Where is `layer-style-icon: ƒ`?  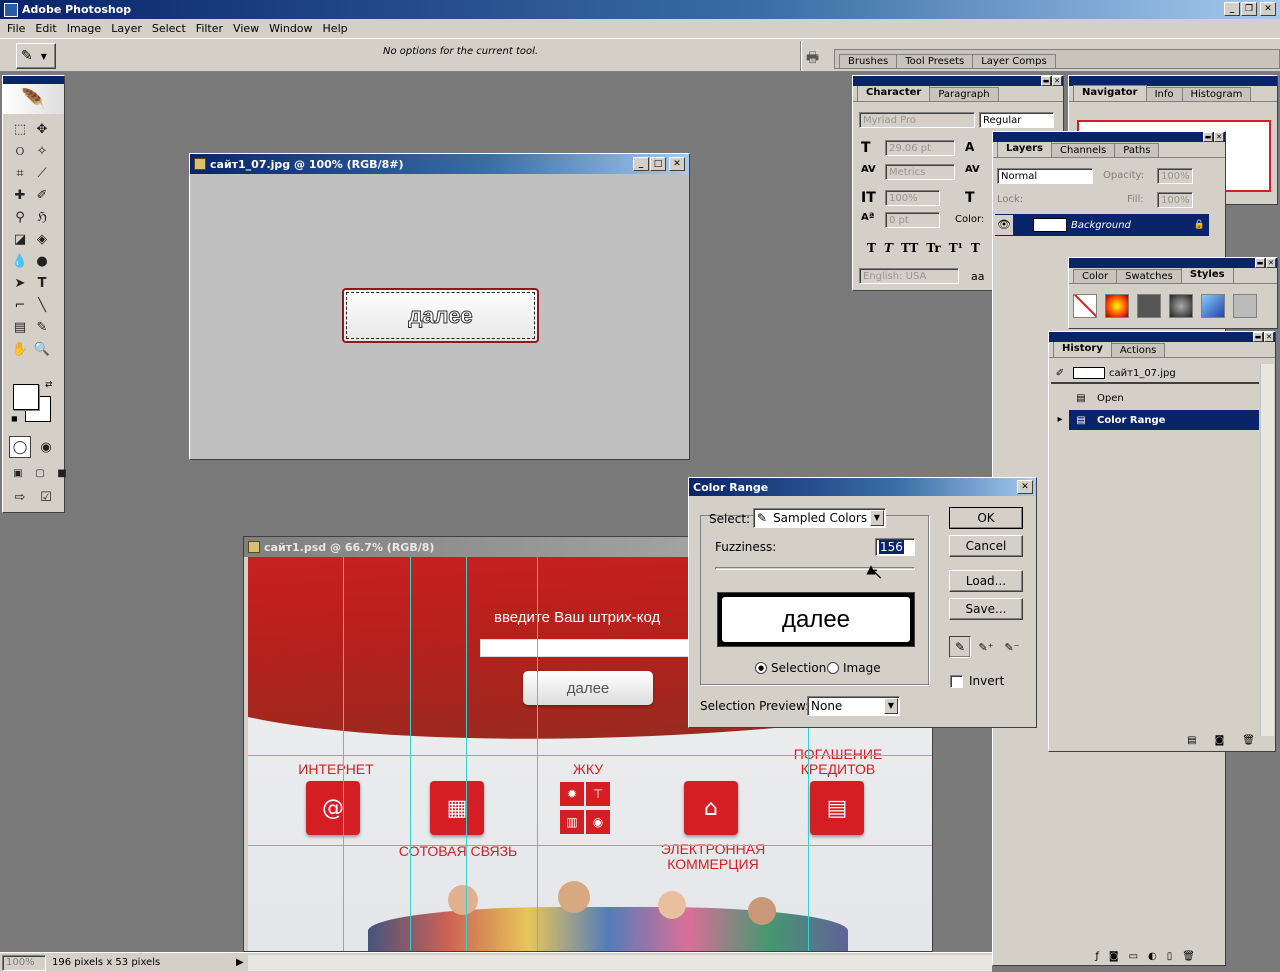
layer-style-icon: ƒ is located at coordinates (1097, 956).